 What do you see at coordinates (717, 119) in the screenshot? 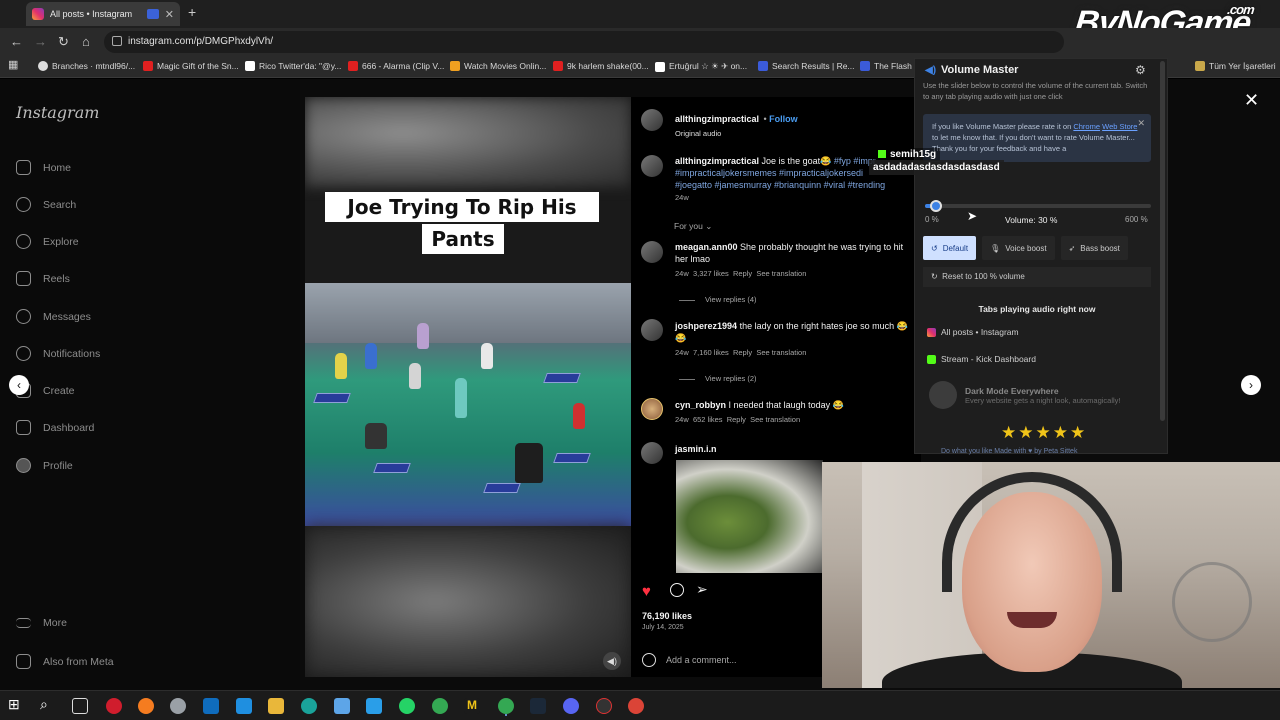
I see `author-username: allthingzimpractical` at bounding box center [717, 119].